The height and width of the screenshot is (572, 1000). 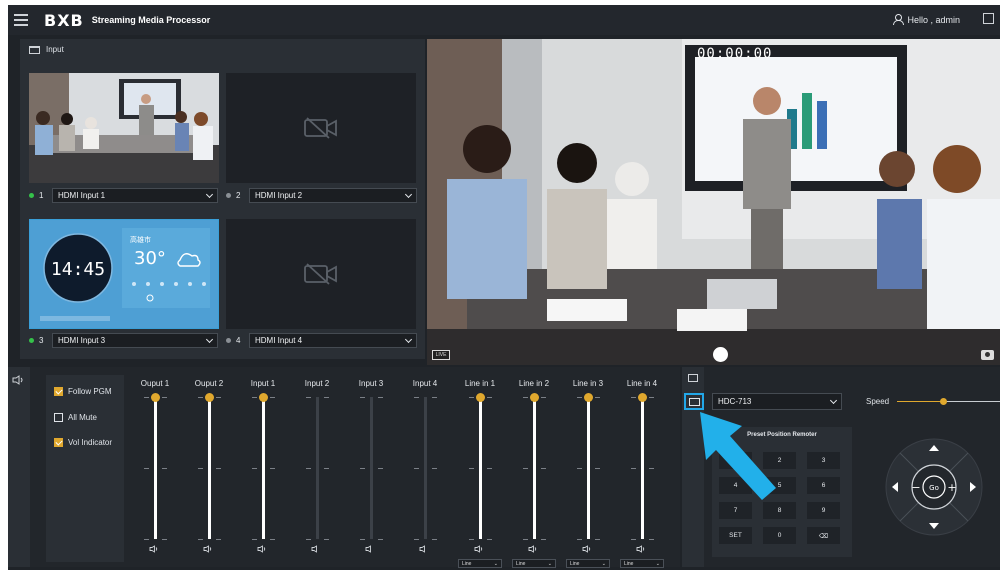 I want to click on ptz-side-strip, so click(x=693, y=467).